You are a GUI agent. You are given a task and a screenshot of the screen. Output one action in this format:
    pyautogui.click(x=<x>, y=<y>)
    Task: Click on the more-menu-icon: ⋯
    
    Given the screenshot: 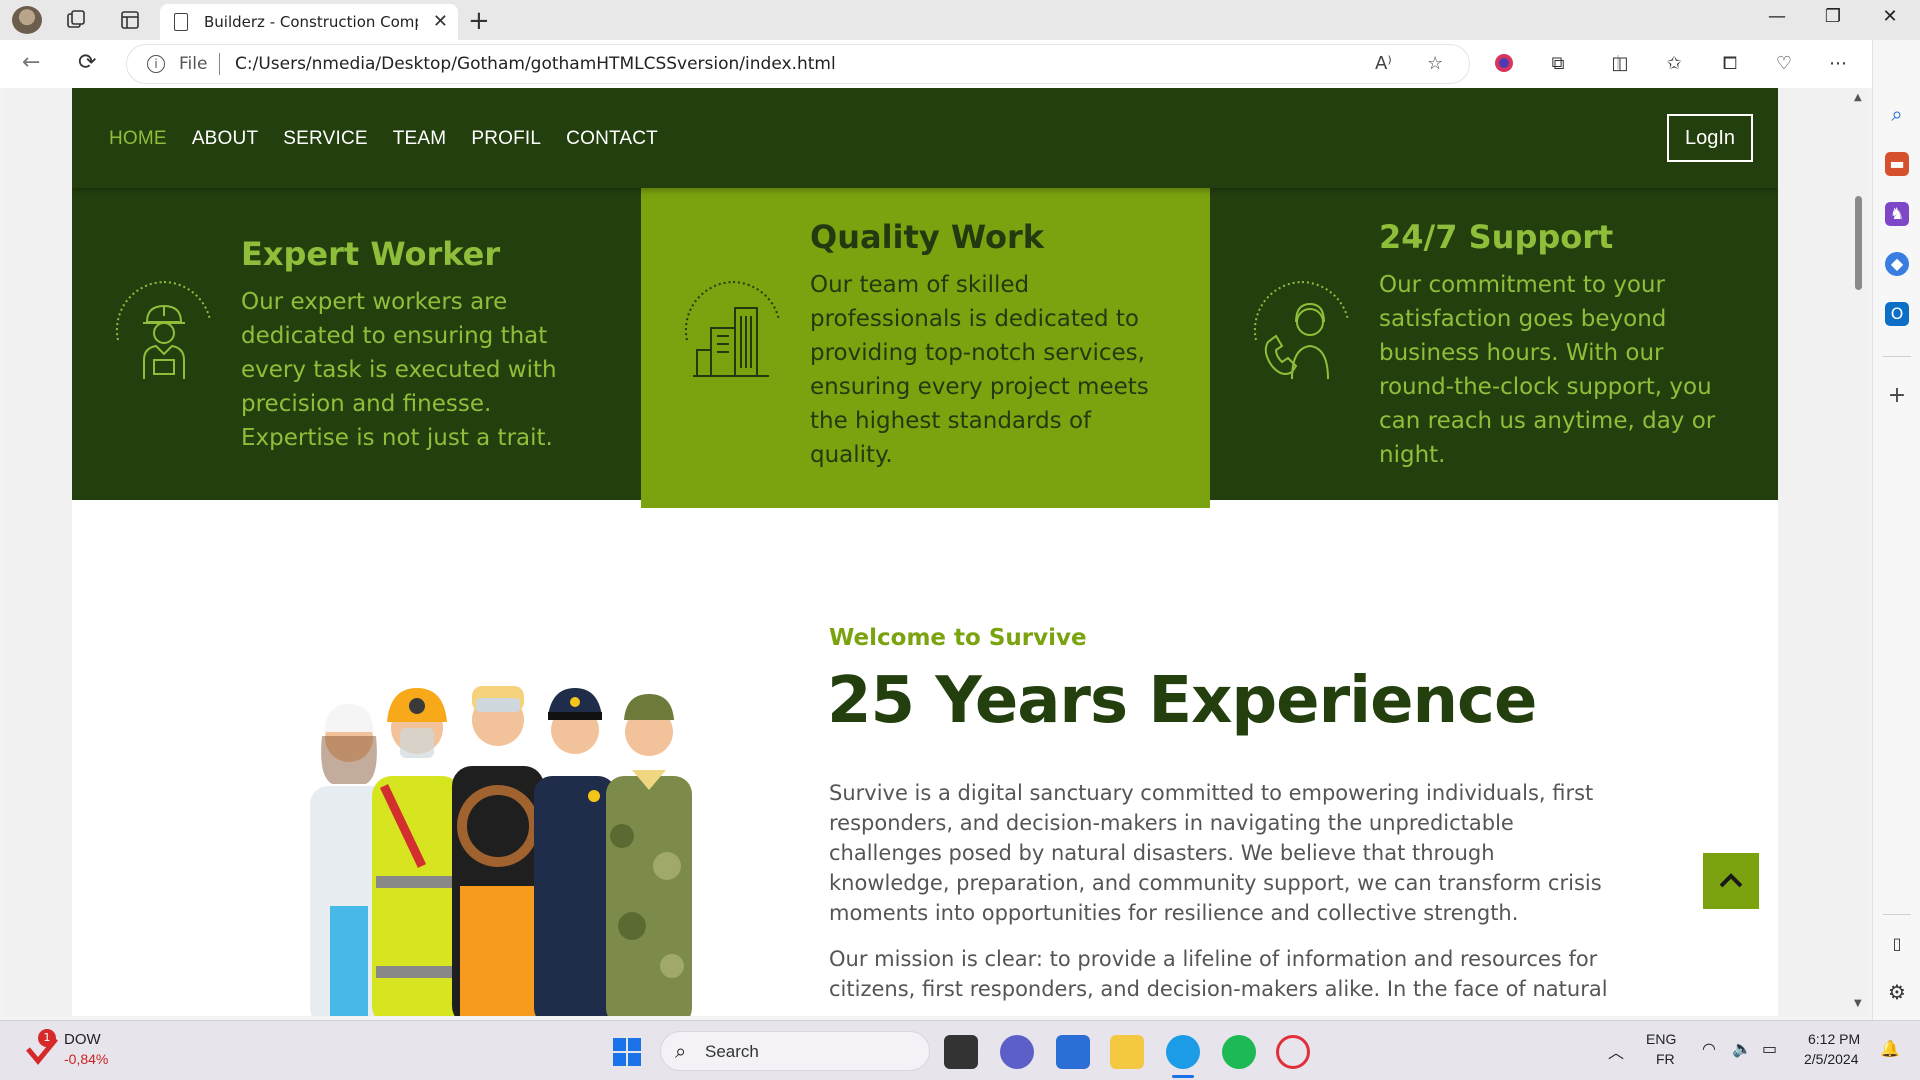 What is the action you would take?
    pyautogui.click(x=1838, y=64)
    